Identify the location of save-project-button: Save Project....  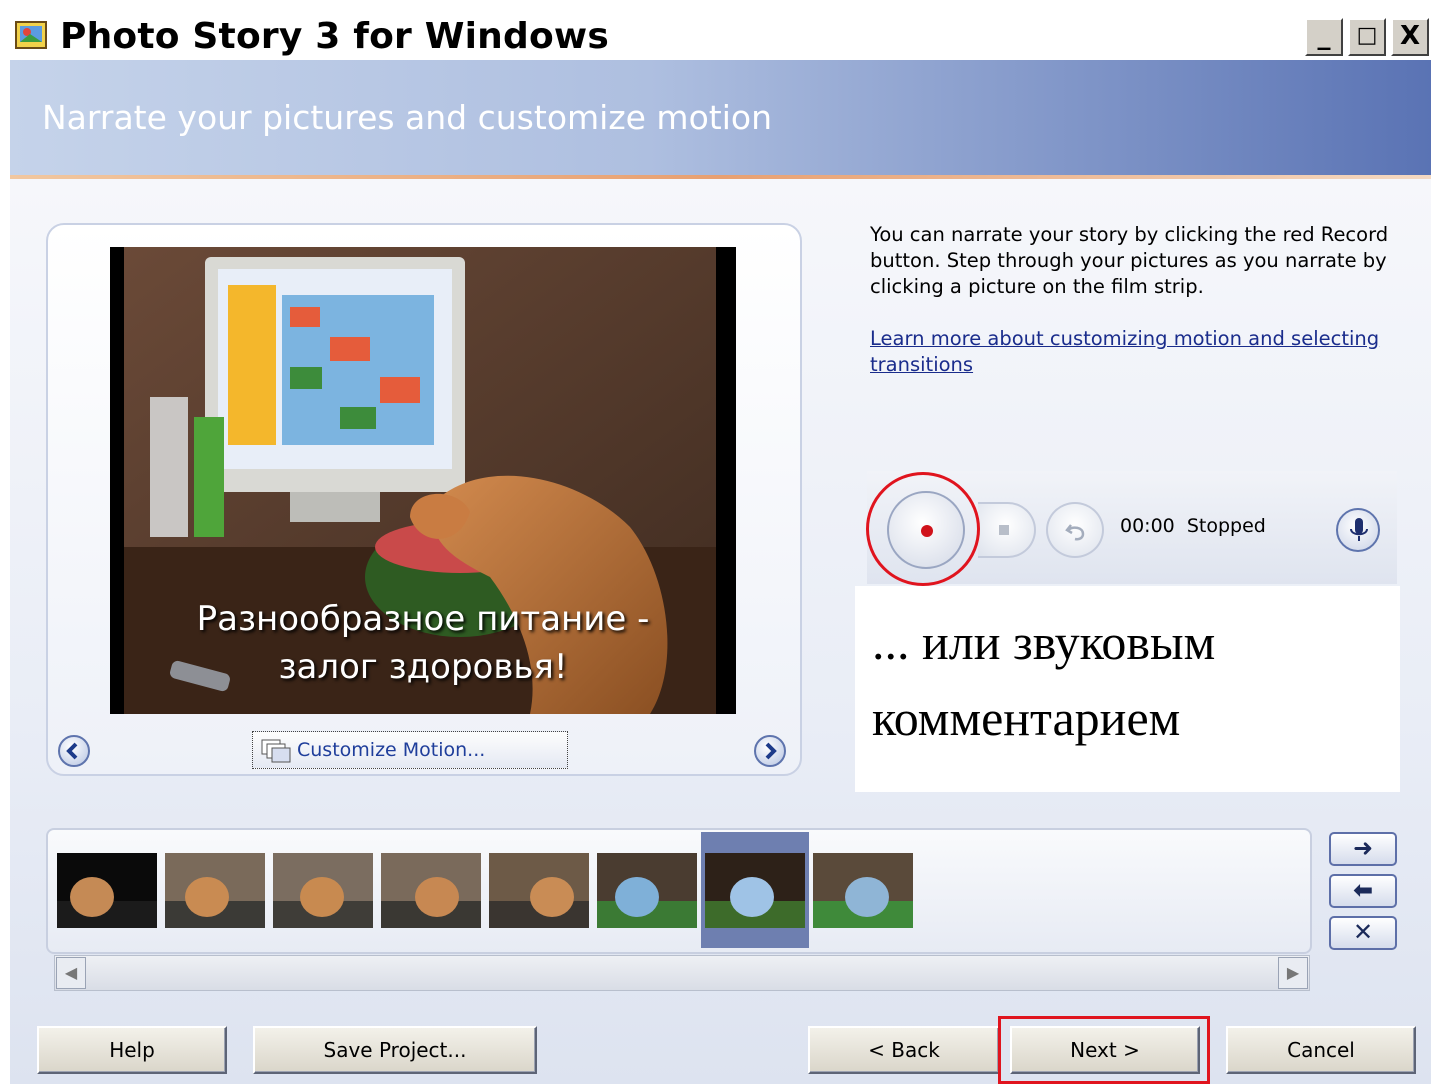
(395, 1050).